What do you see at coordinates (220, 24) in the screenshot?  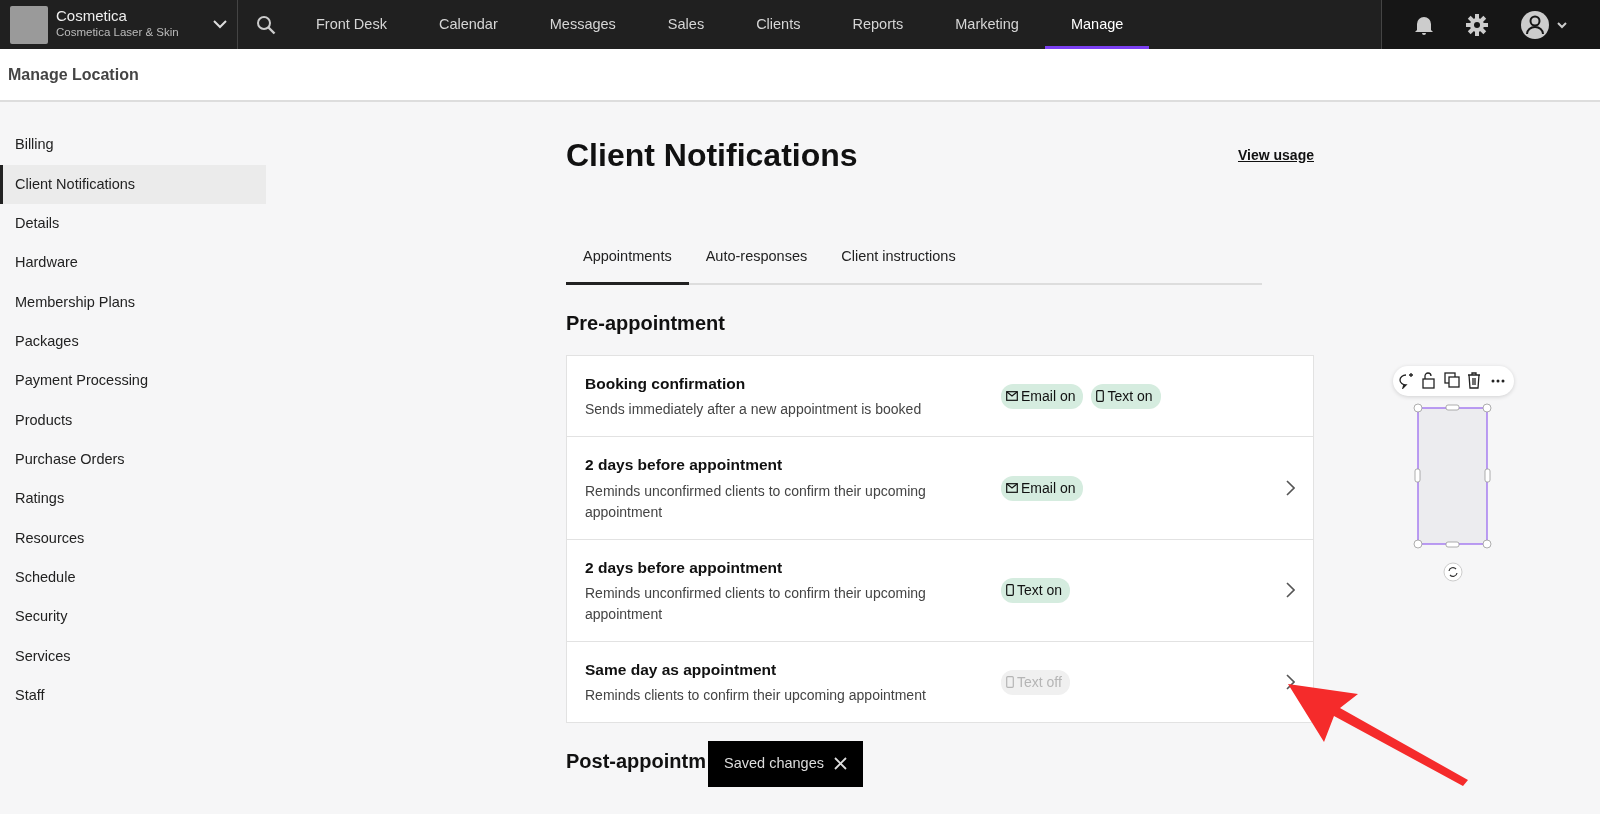 I see `chevron-down-icon` at bounding box center [220, 24].